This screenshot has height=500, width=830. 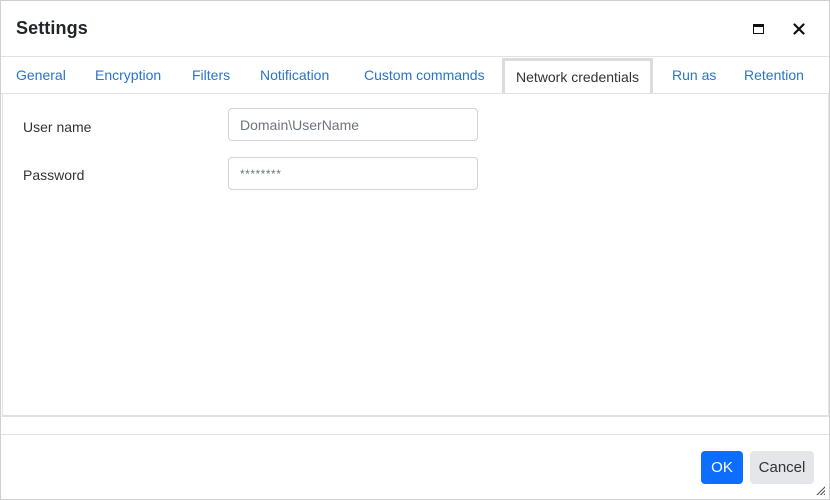 What do you see at coordinates (424, 75) in the screenshot?
I see `tab-custom-commands: Custom commands` at bounding box center [424, 75].